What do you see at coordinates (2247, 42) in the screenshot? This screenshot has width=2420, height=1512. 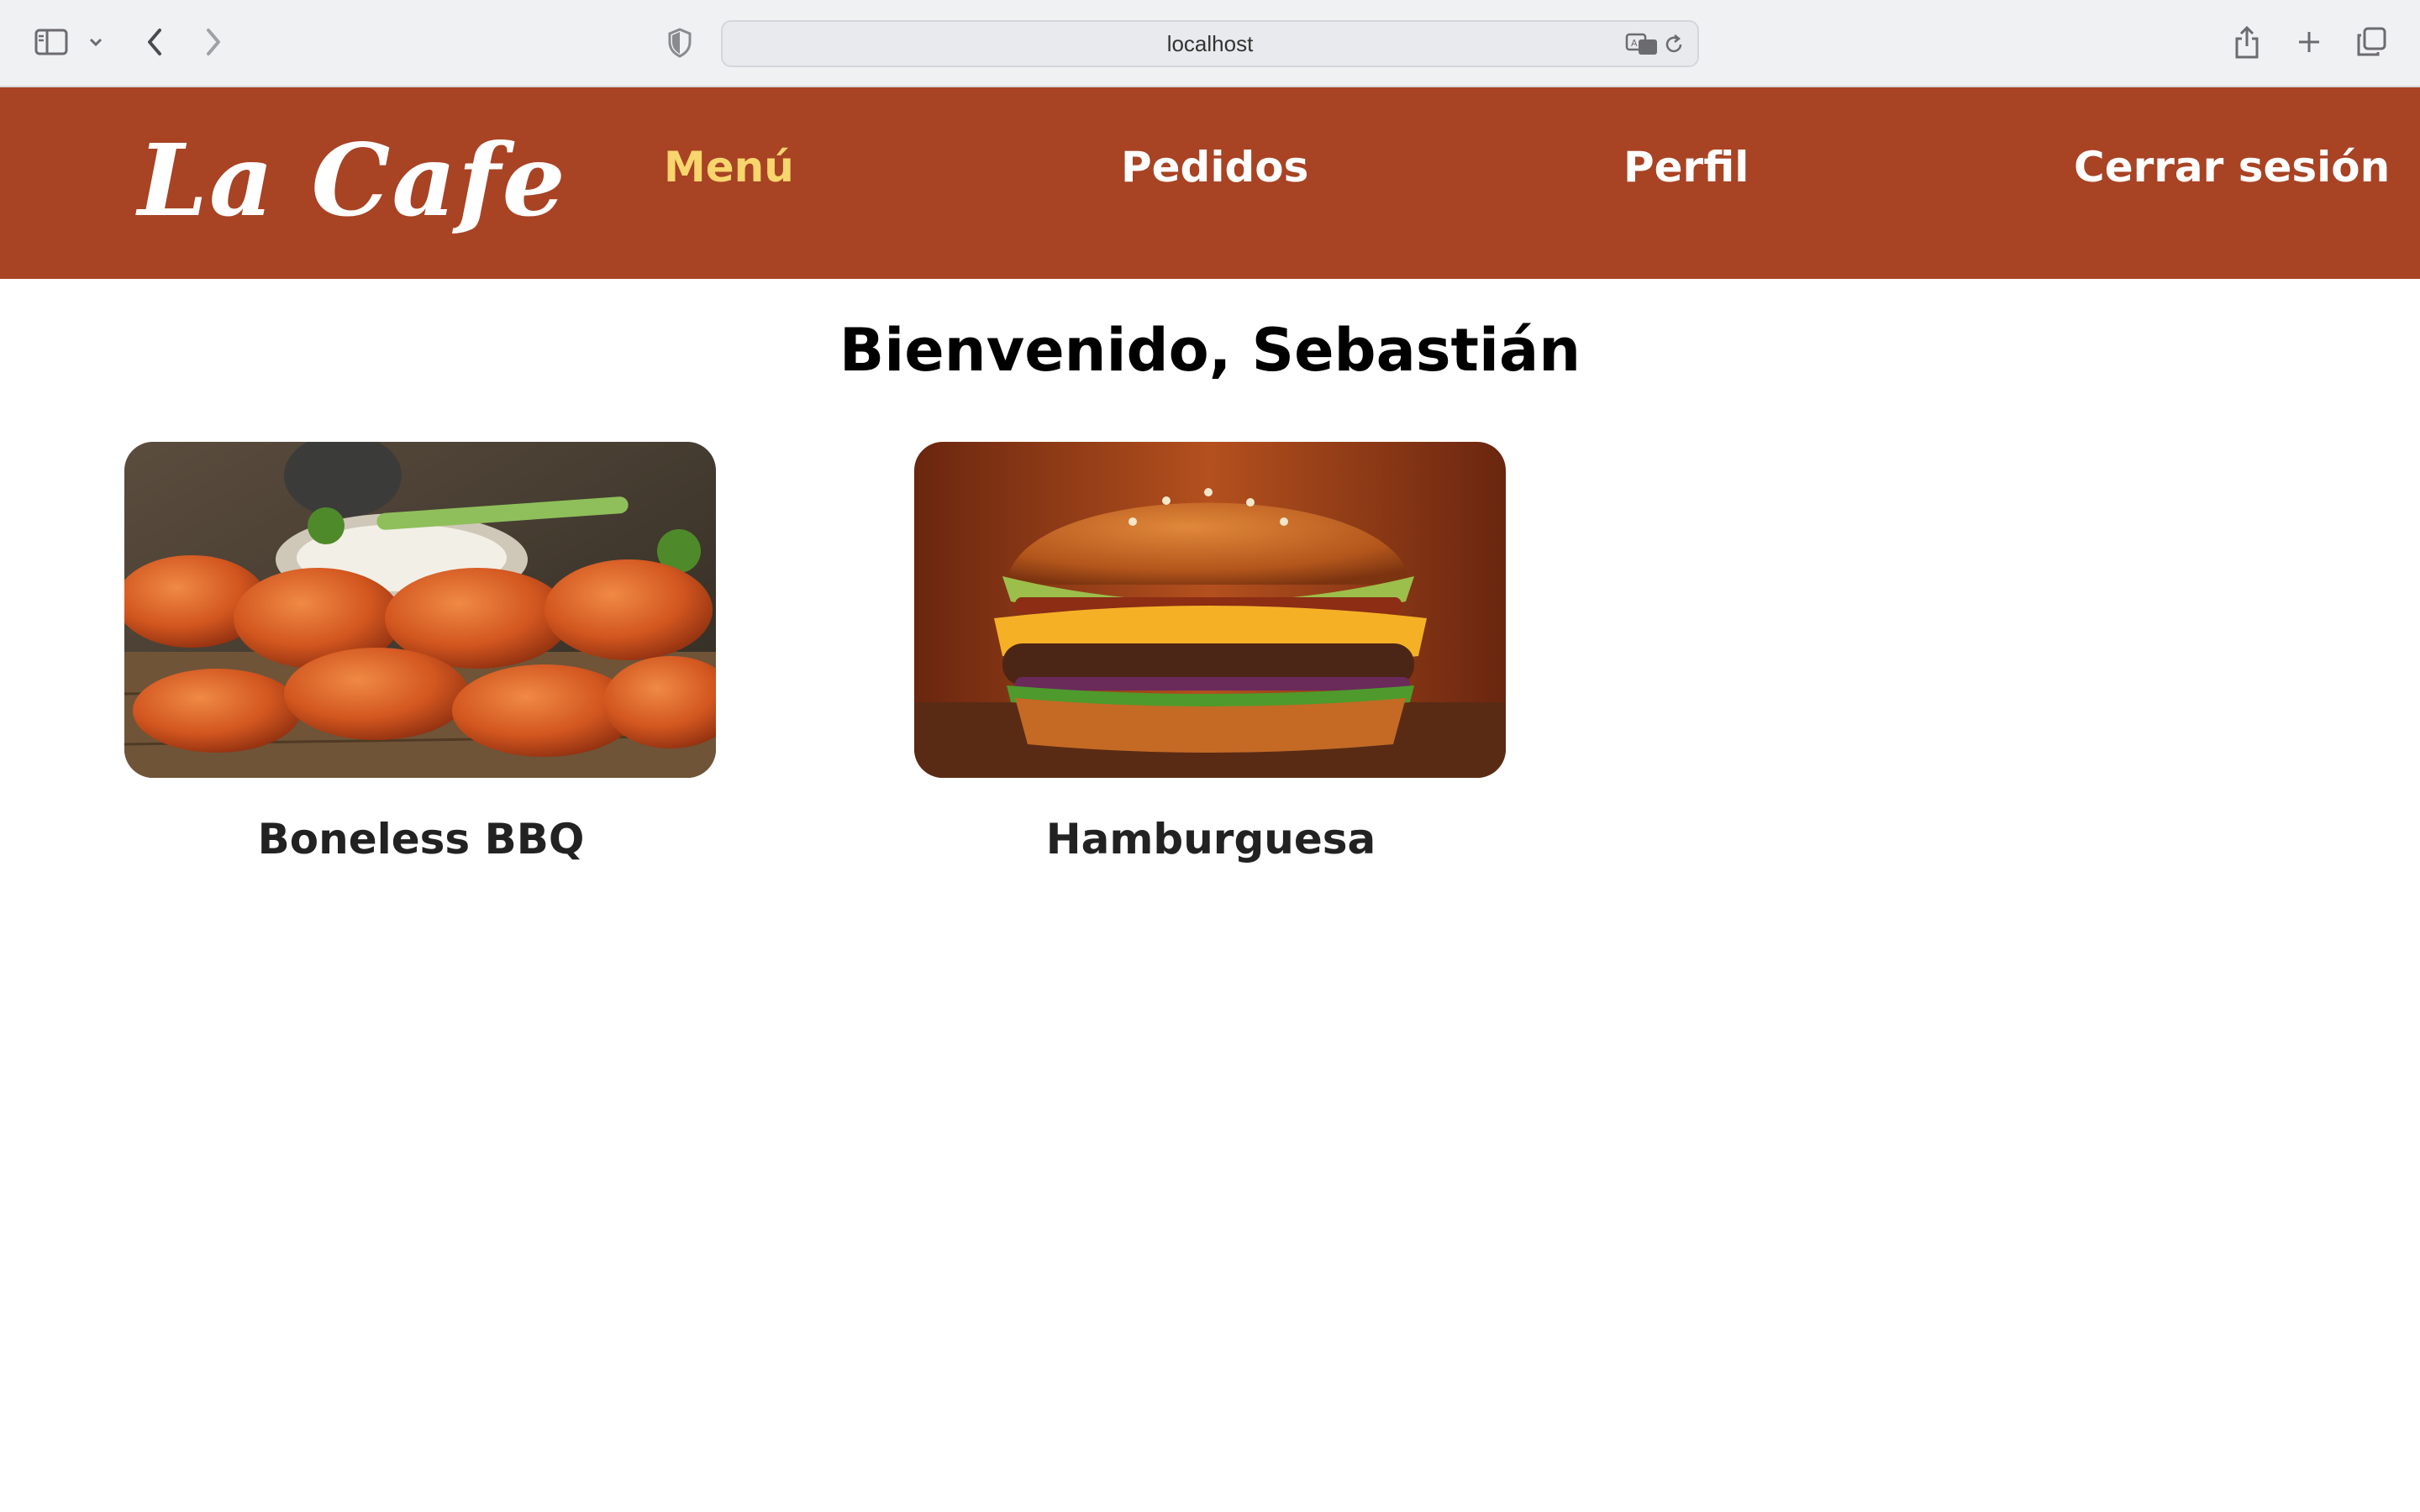 I see `share-icon` at bounding box center [2247, 42].